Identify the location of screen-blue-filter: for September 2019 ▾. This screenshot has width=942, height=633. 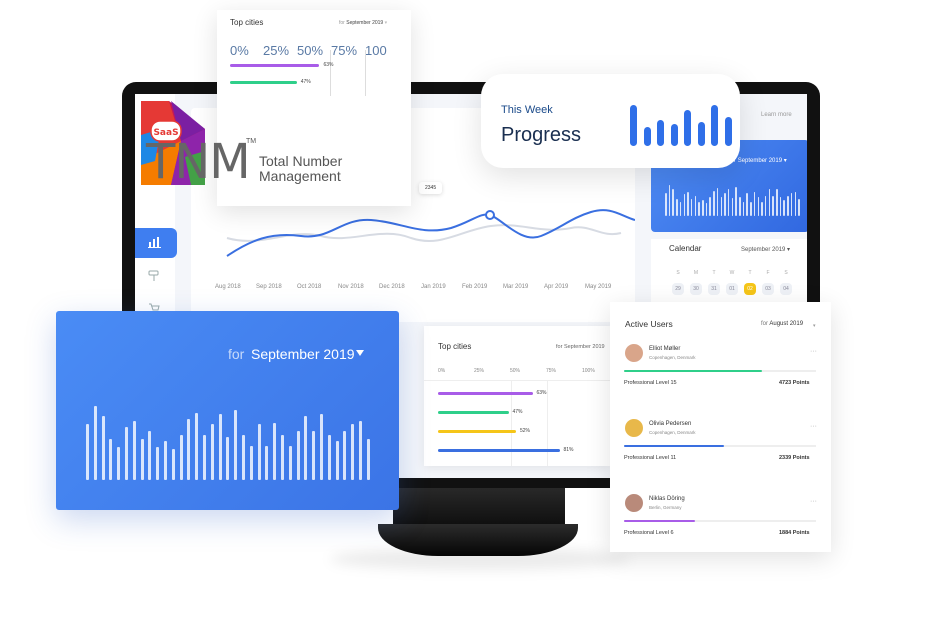
(758, 160).